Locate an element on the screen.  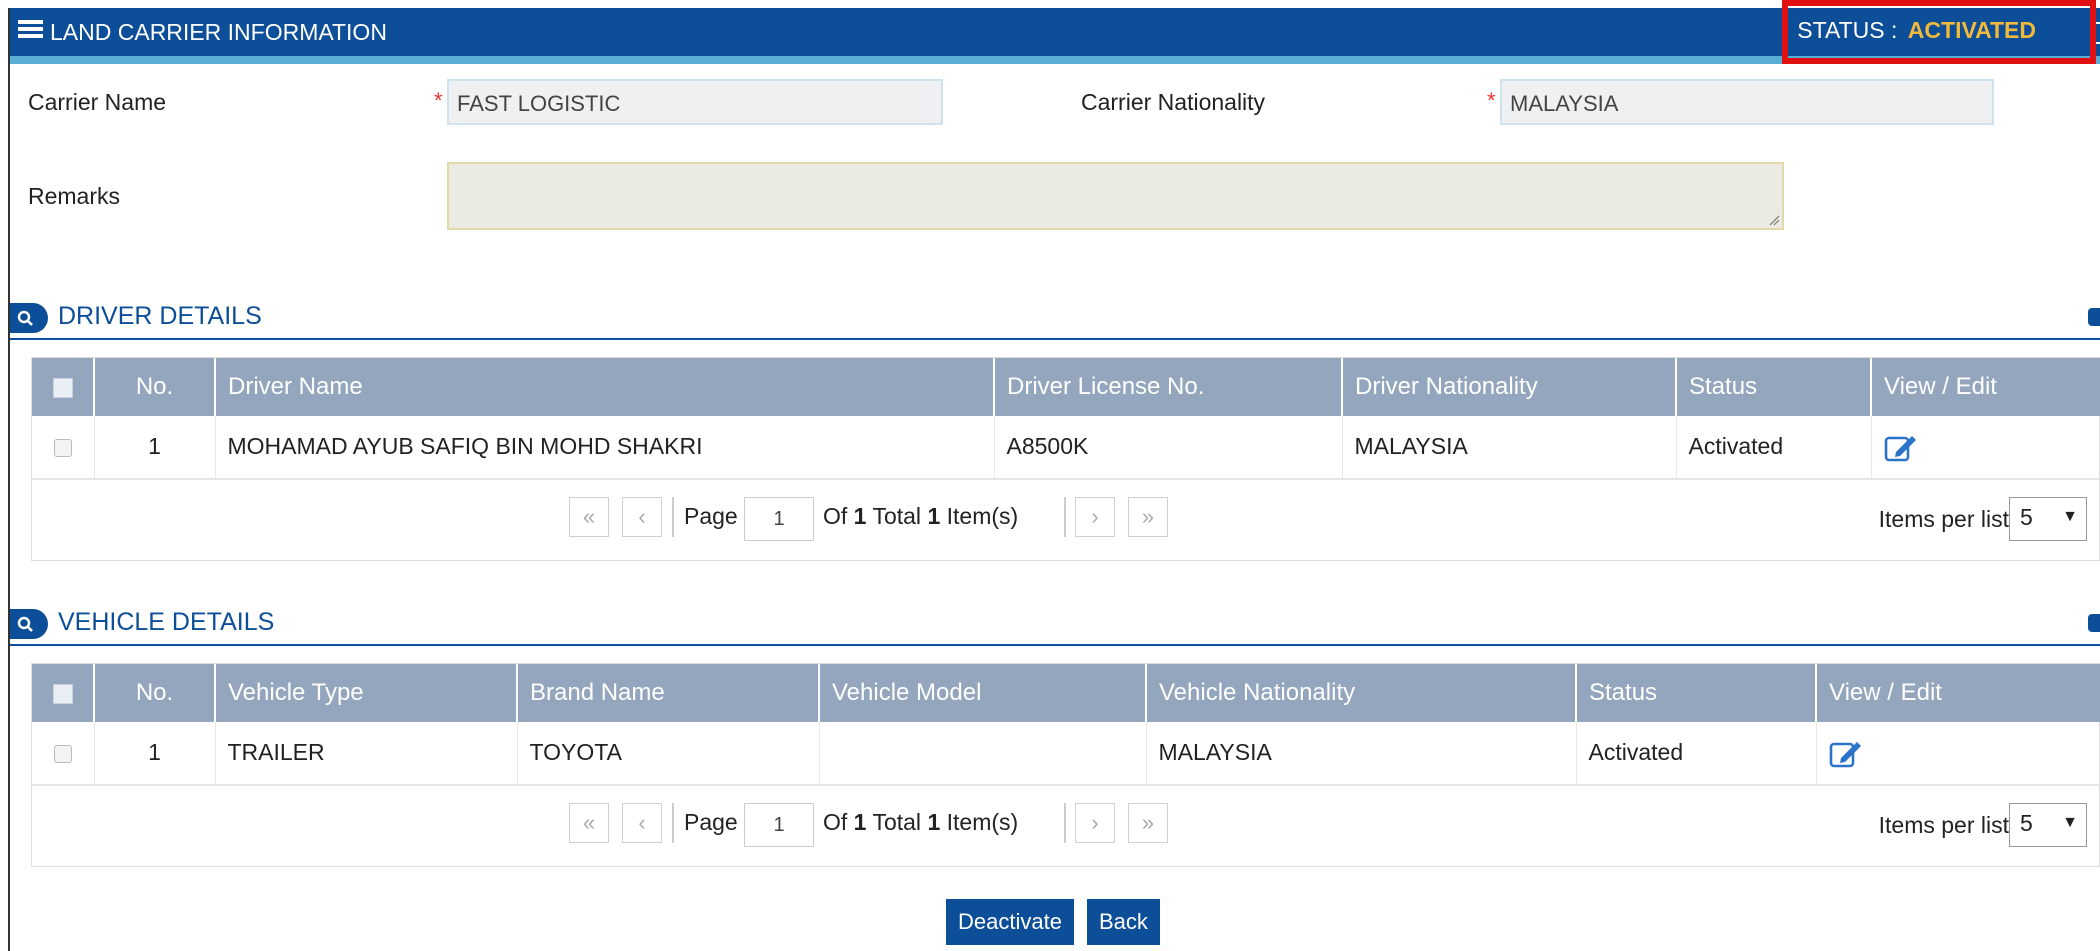
carrier-nationality-field: MALAYSIA is located at coordinates (1747, 102).